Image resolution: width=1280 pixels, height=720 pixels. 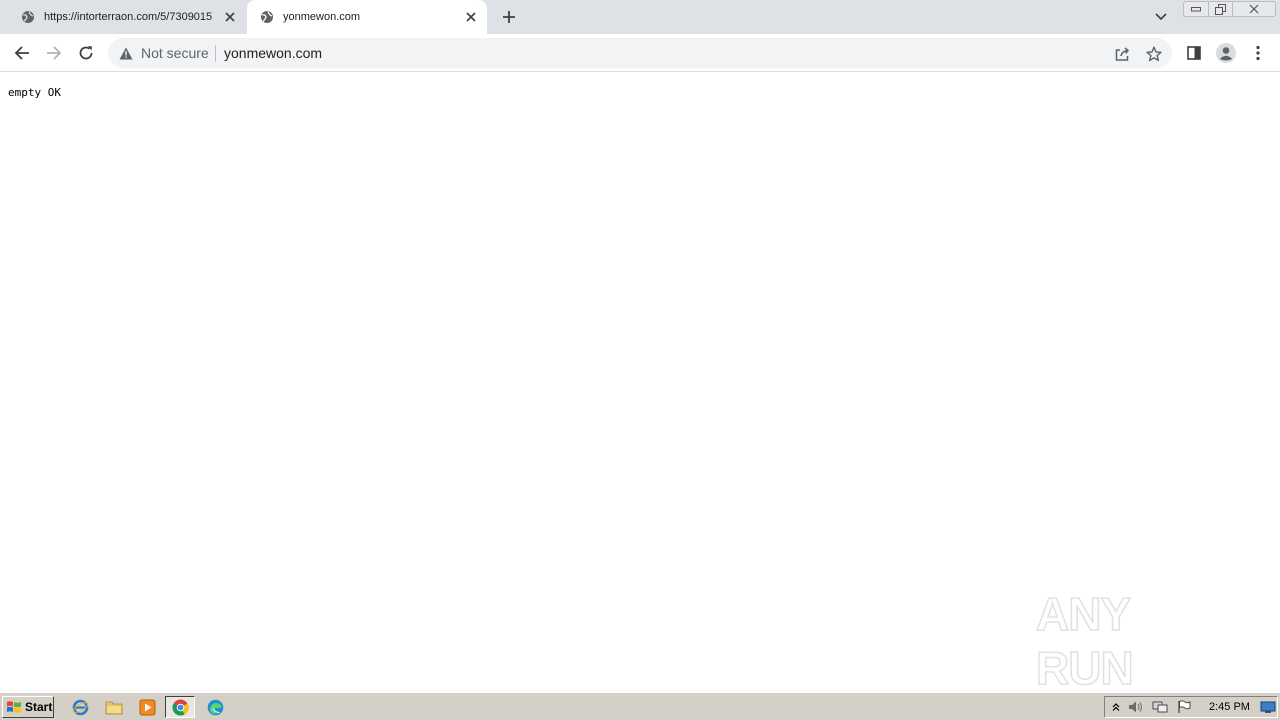 What do you see at coordinates (39, 707) in the screenshot?
I see `start-label: Start` at bounding box center [39, 707].